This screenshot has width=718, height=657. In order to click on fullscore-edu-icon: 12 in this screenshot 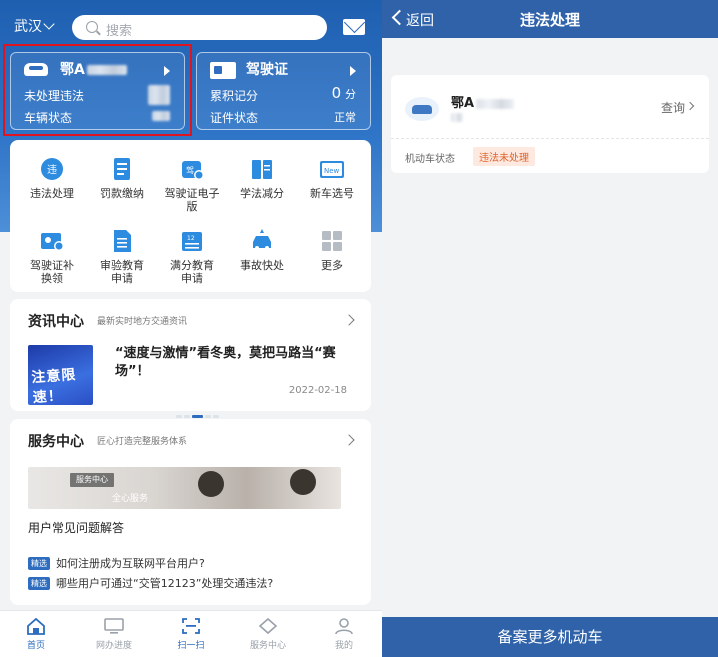, I will do `click(192, 241)`.